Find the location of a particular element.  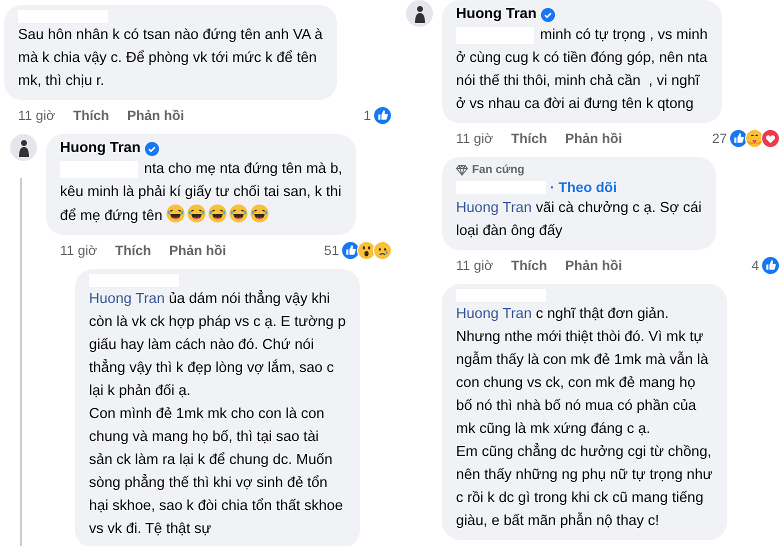

reaction-count: 4 is located at coordinates (755, 265).